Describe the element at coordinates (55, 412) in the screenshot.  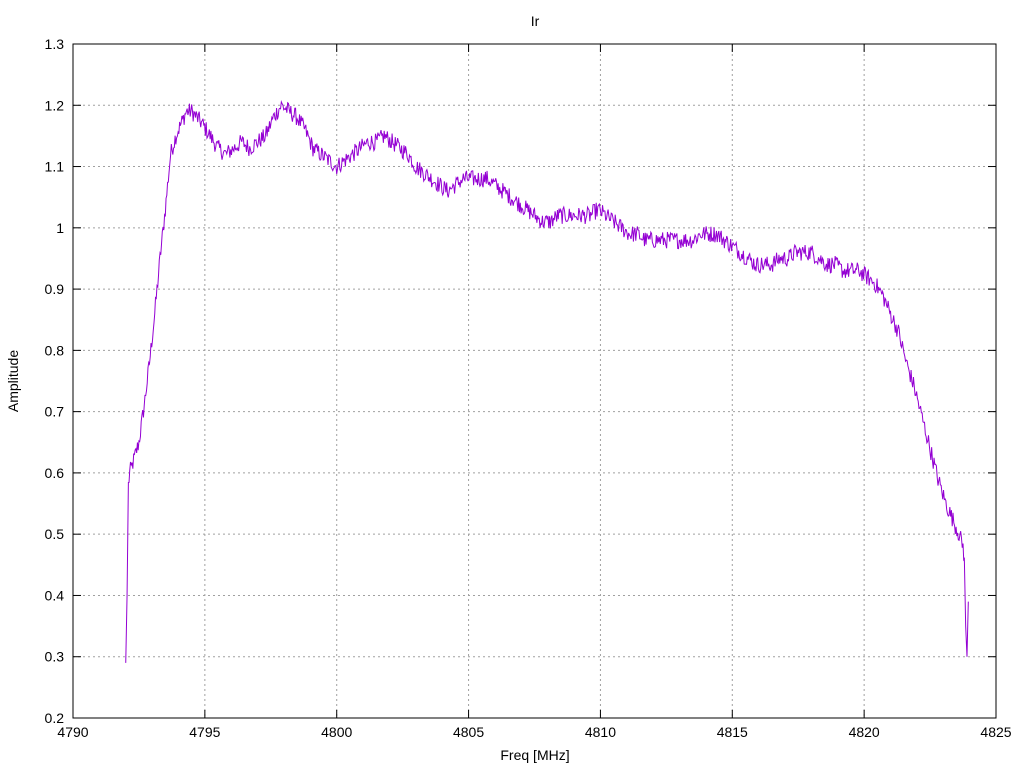
I see `y-tick-label: 0.7` at that location.